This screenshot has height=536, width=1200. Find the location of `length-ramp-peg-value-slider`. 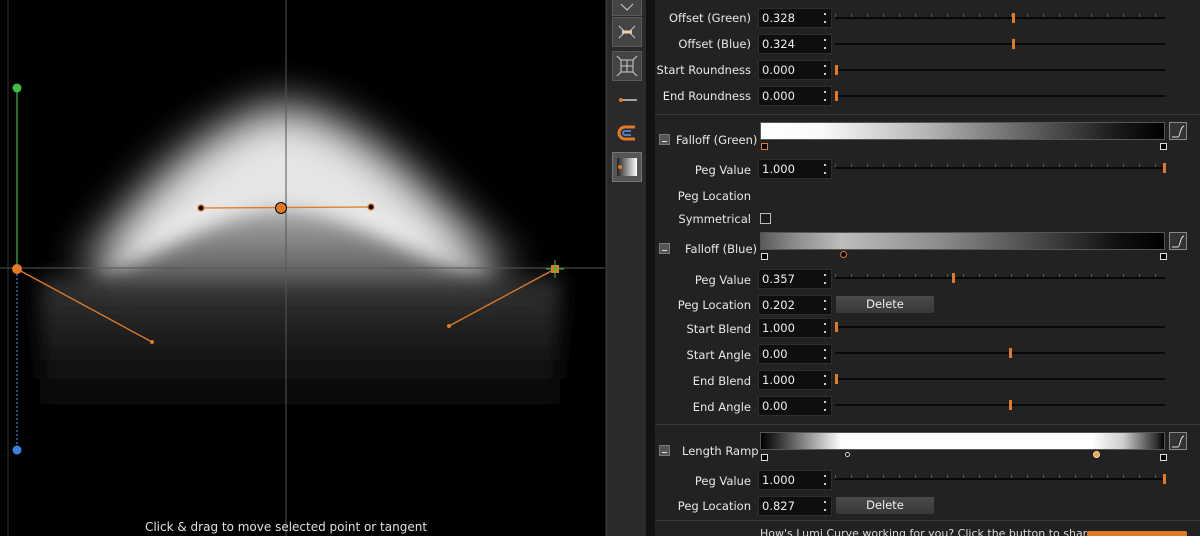

length-ramp-peg-value-slider is located at coordinates (1000, 479).